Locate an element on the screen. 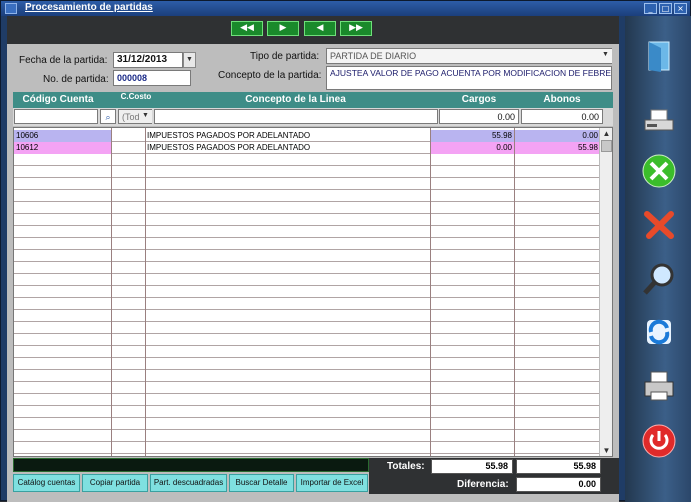  nav-next-button: ▶ is located at coordinates (283, 28).